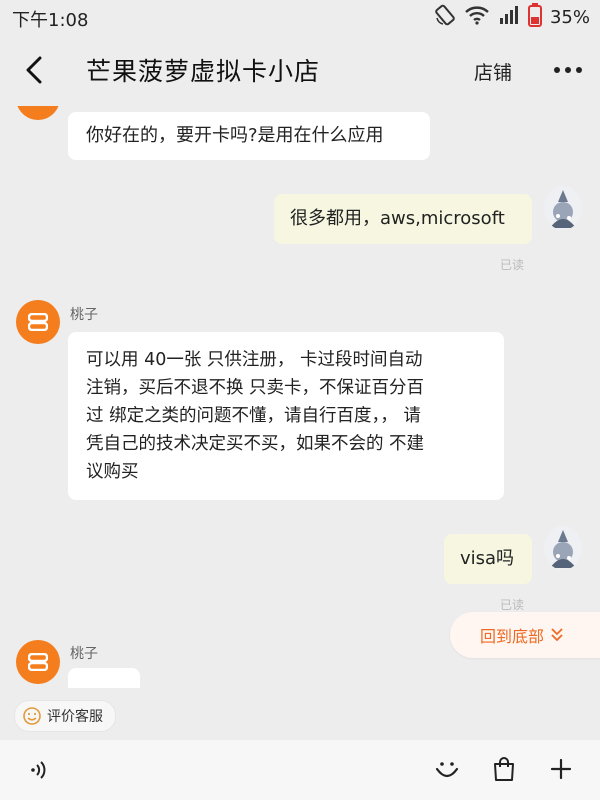 This screenshot has width=600, height=800. Describe the element at coordinates (50, 20) in the screenshot. I see `status-time: 下午1:08` at that location.